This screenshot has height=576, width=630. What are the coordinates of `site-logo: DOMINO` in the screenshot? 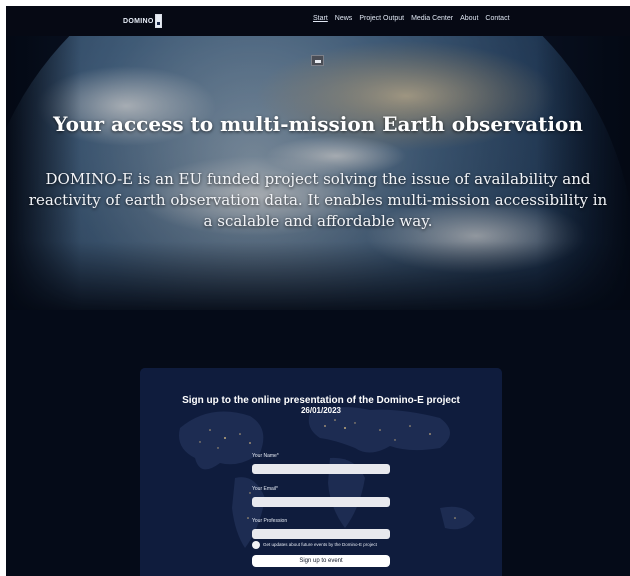 It's located at (142, 21).